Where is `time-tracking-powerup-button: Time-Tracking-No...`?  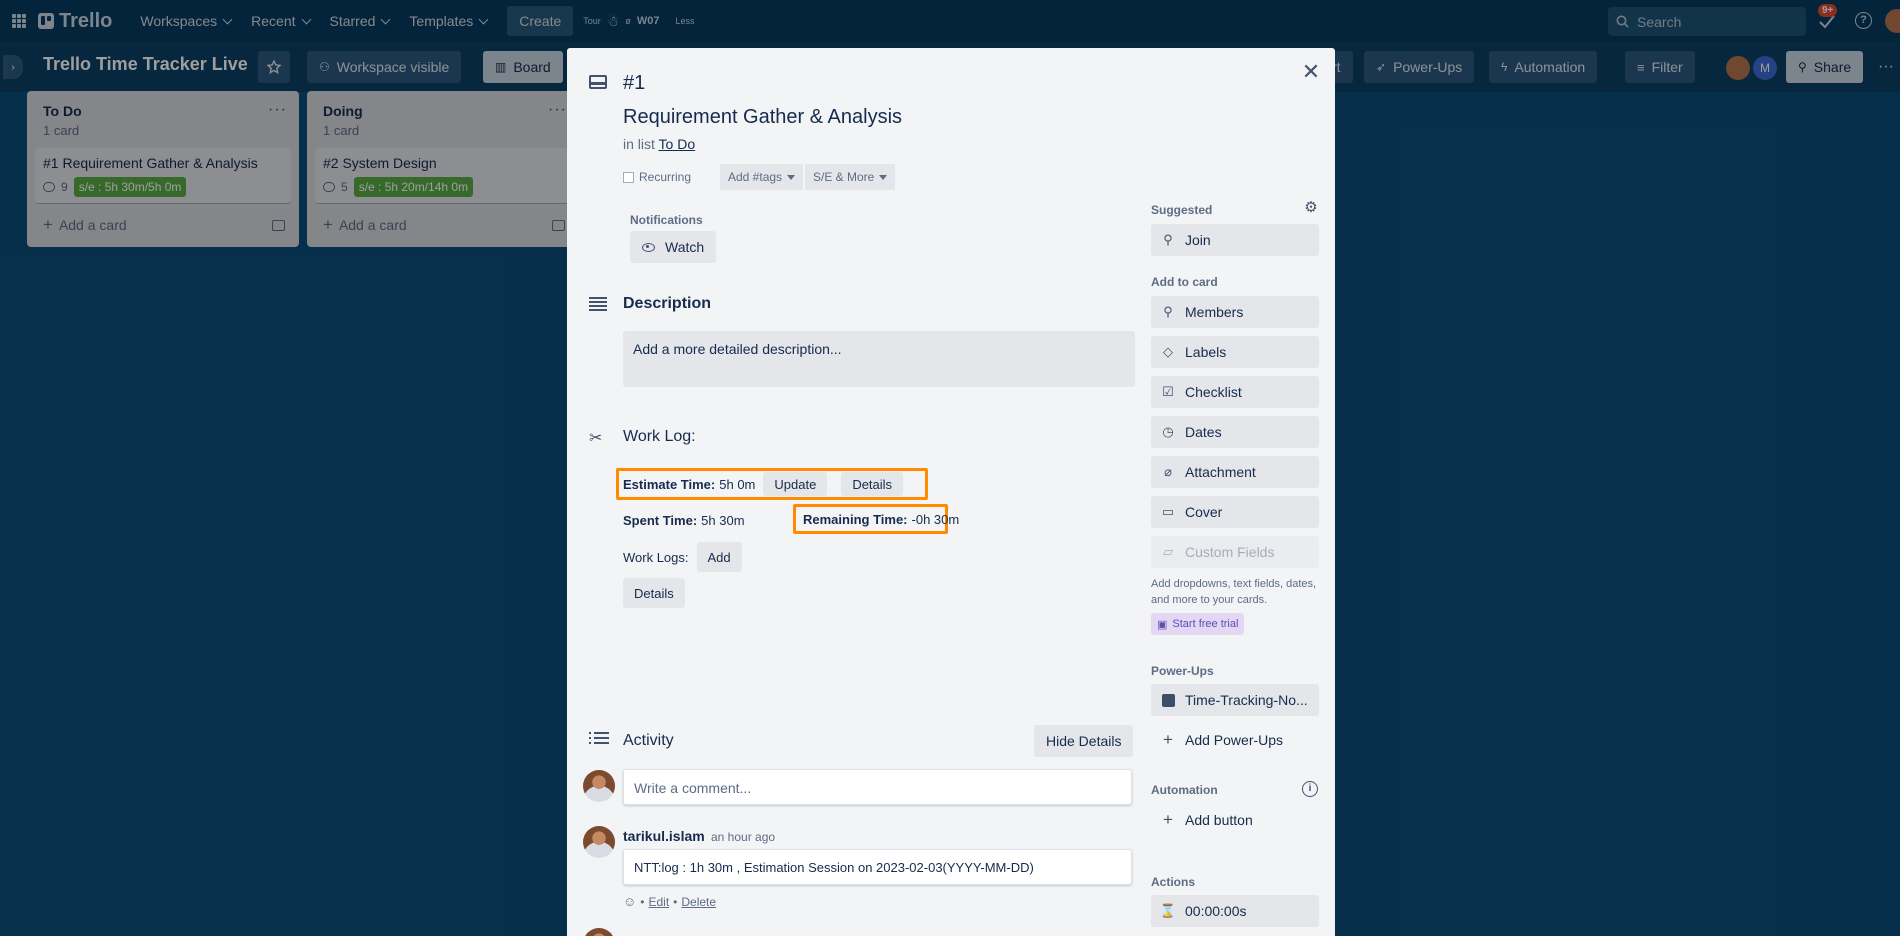 time-tracking-powerup-button: Time-Tracking-No... is located at coordinates (1235, 700).